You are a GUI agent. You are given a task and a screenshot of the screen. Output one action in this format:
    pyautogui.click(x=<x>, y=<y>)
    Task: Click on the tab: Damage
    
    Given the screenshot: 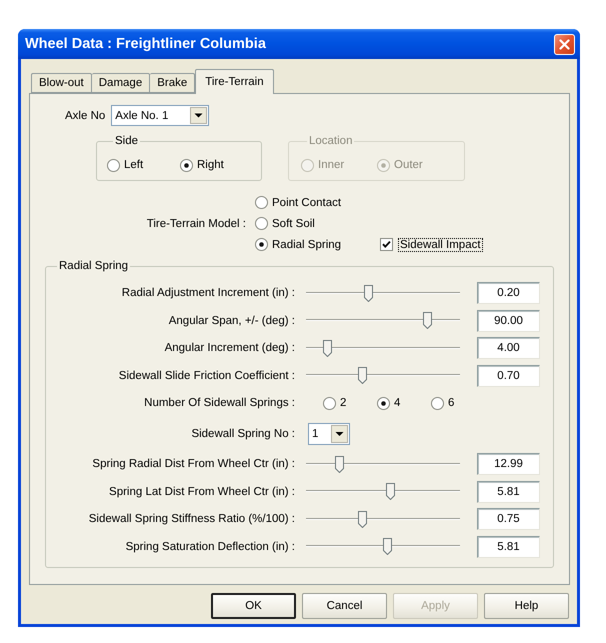 What is the action you would take?
    pyautogui.click(x=121, y=83)
    